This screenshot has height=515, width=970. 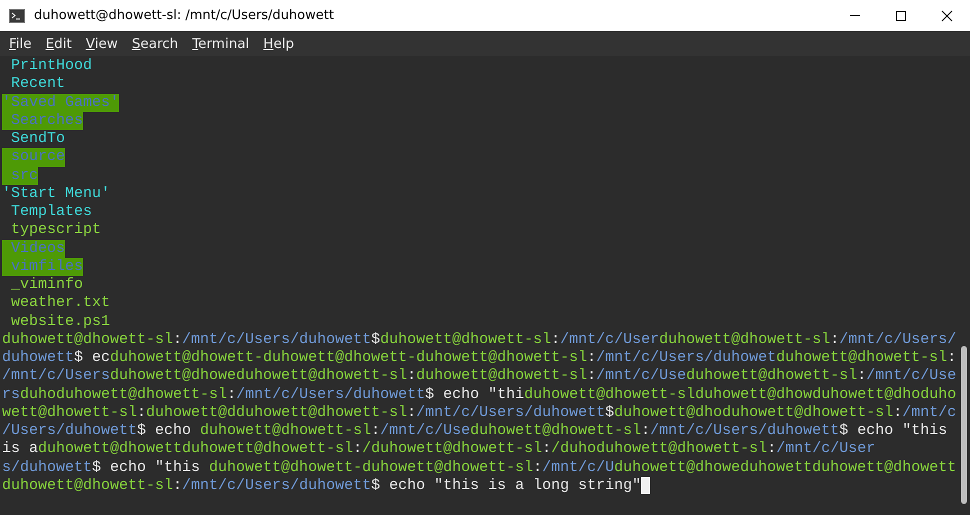 What do you see at coordinates (60, 321) in the screenshot?
I see `file-name: website.ps1` at bounding box center [60, 321].